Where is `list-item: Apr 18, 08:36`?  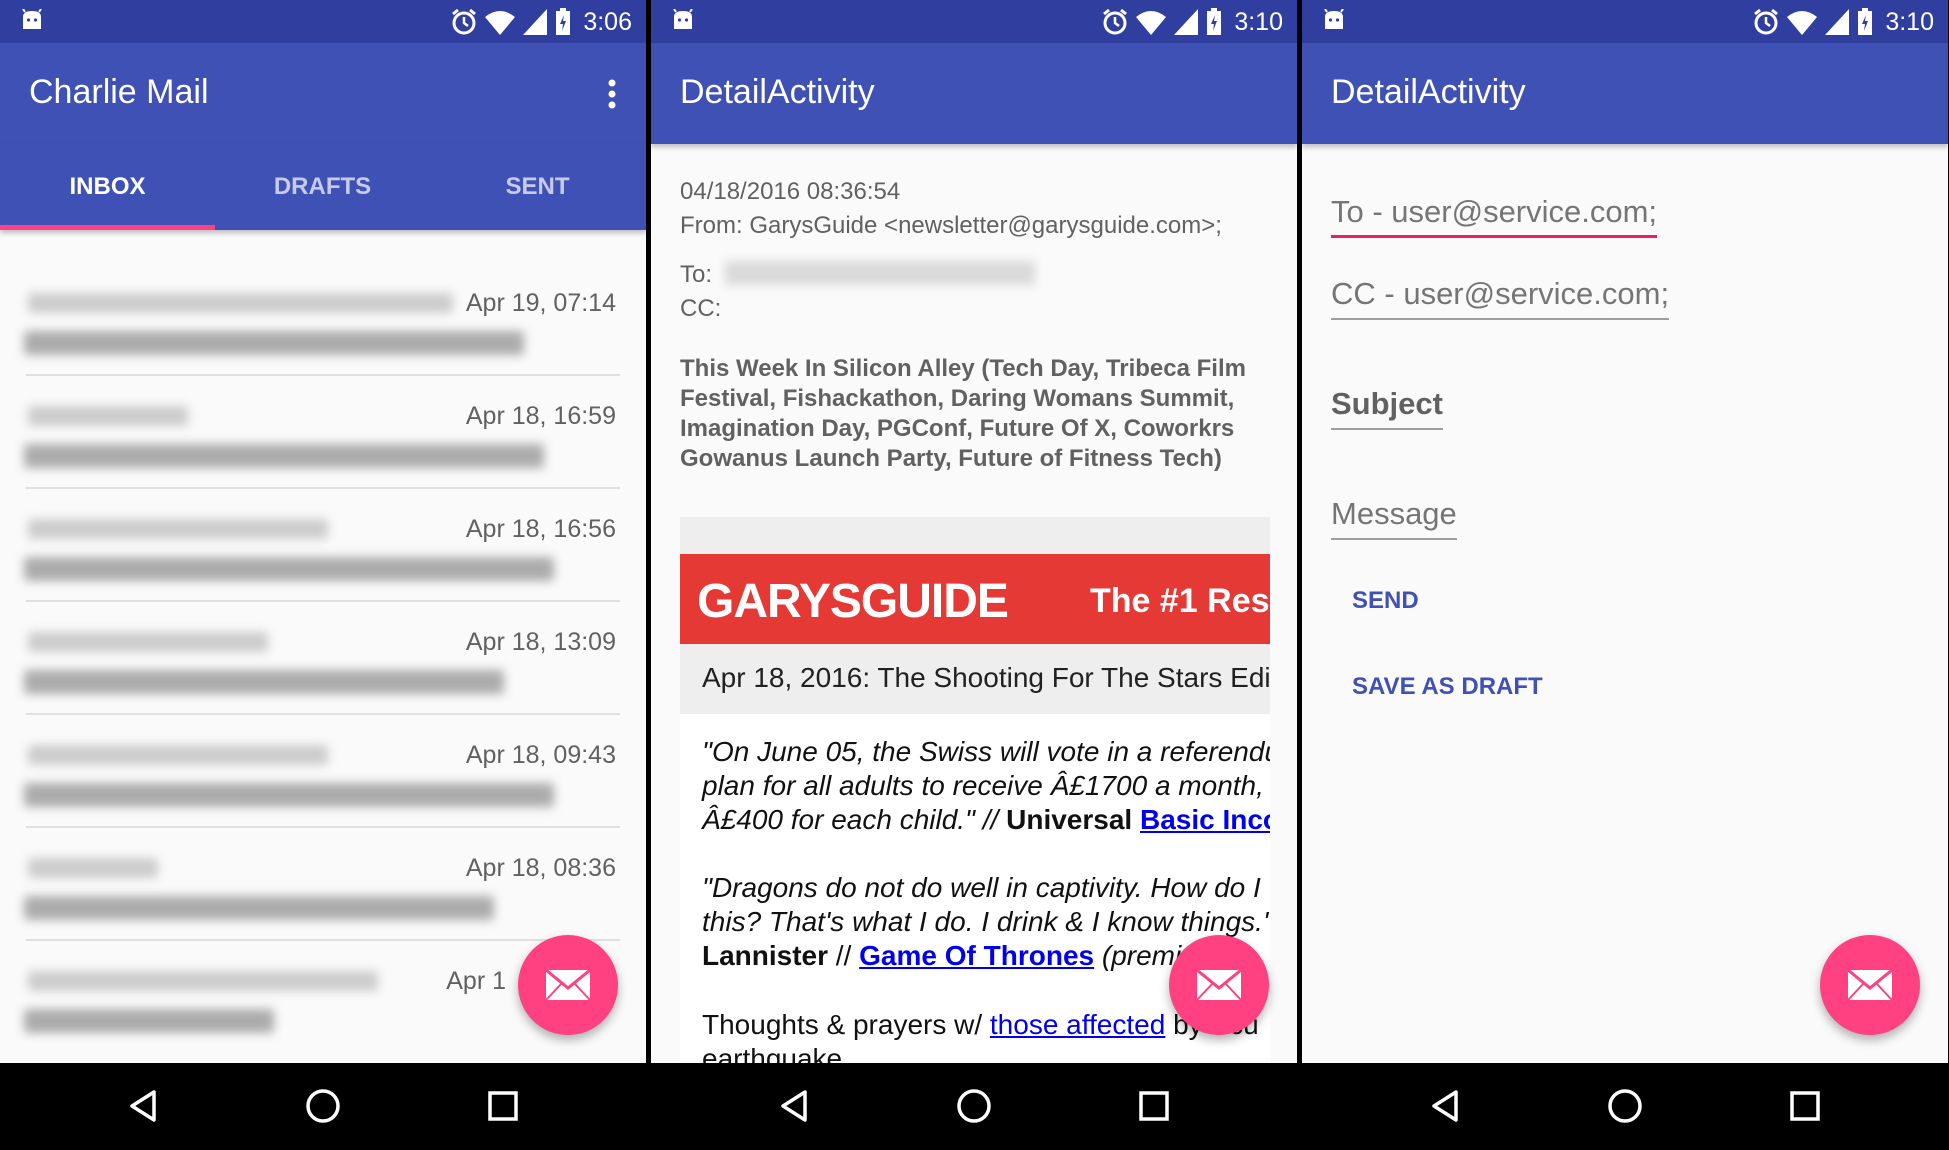
list-item: Apr 18, 08:36 is located at coordinates (323, 884).